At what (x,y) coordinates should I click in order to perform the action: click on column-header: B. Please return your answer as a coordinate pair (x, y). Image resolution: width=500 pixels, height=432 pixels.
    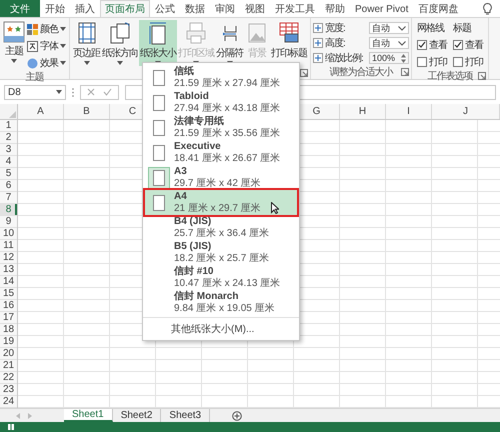
    Looking at the image, I should click on (87, 111).